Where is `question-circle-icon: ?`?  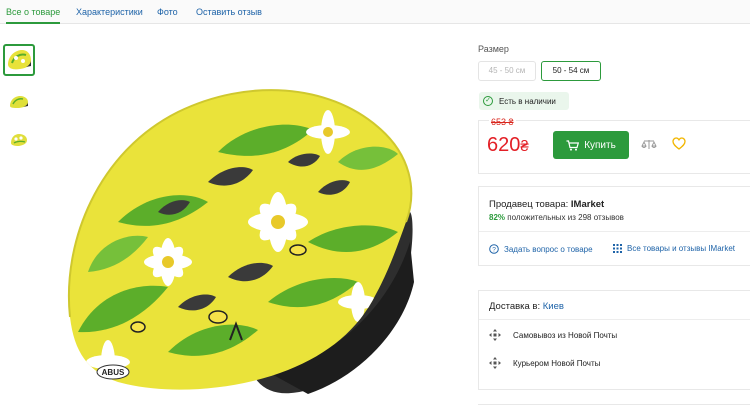
question-circle-icon: ? is located at coordinates (494, 249).